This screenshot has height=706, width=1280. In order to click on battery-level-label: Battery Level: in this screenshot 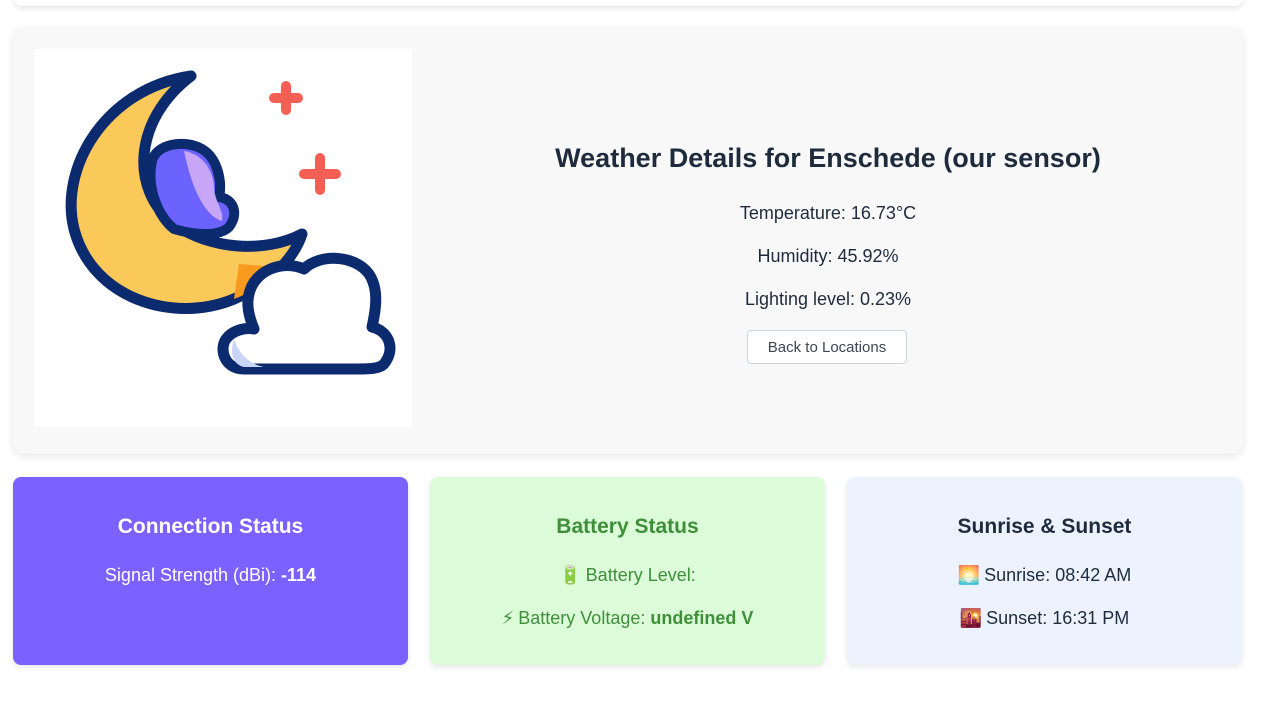, I will do `click(640, 575)`.